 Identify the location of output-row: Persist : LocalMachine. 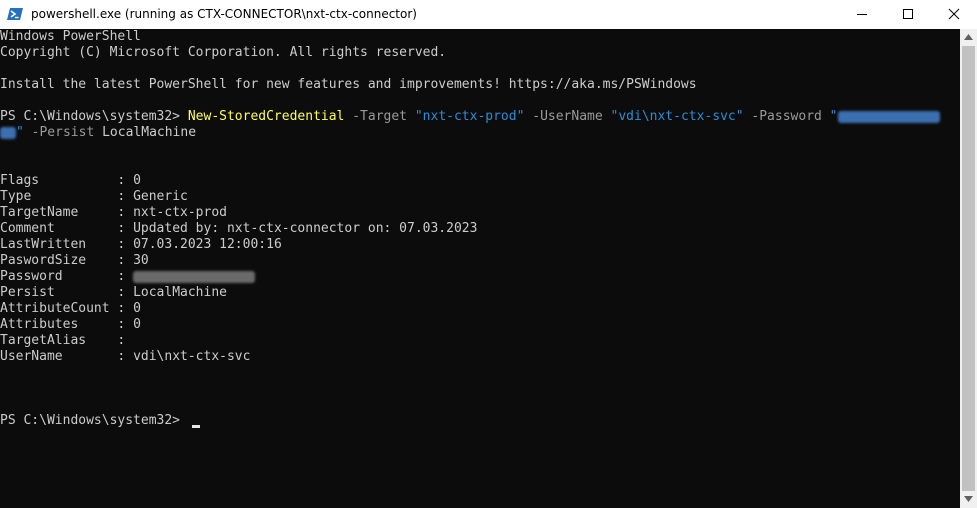
(113, 293).